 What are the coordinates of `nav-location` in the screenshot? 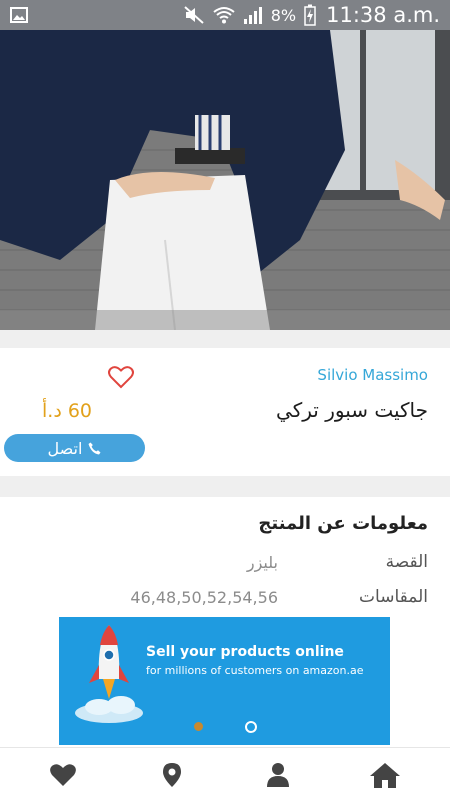 It's located at (172, 775).